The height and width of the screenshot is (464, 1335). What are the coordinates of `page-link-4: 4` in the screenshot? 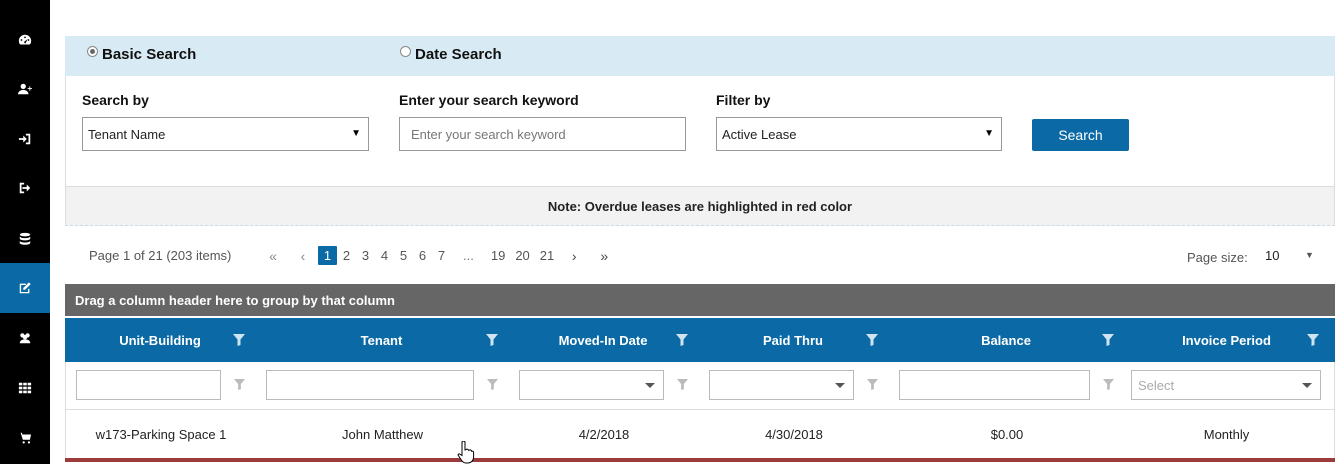 It's located at (384, 255).